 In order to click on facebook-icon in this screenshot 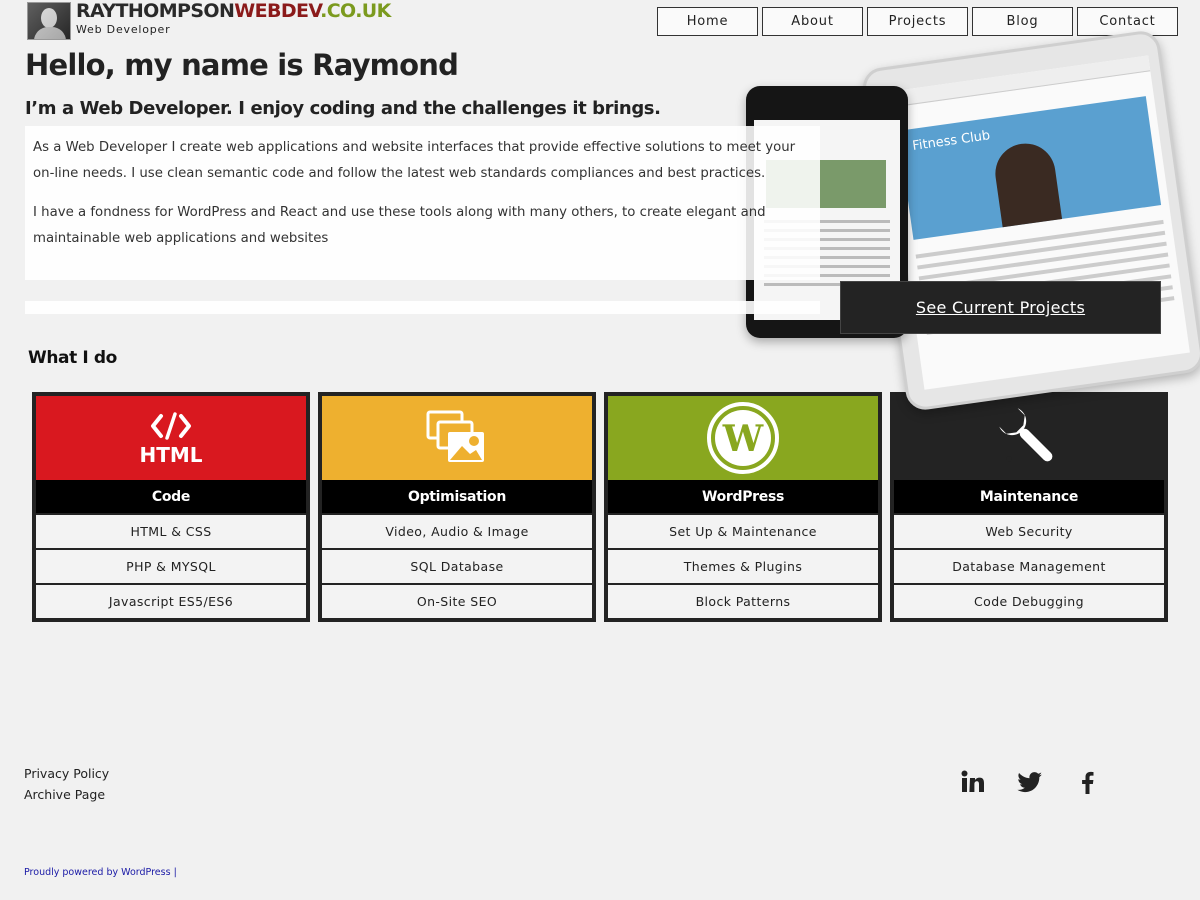, I will do `click(1088, 782)`.